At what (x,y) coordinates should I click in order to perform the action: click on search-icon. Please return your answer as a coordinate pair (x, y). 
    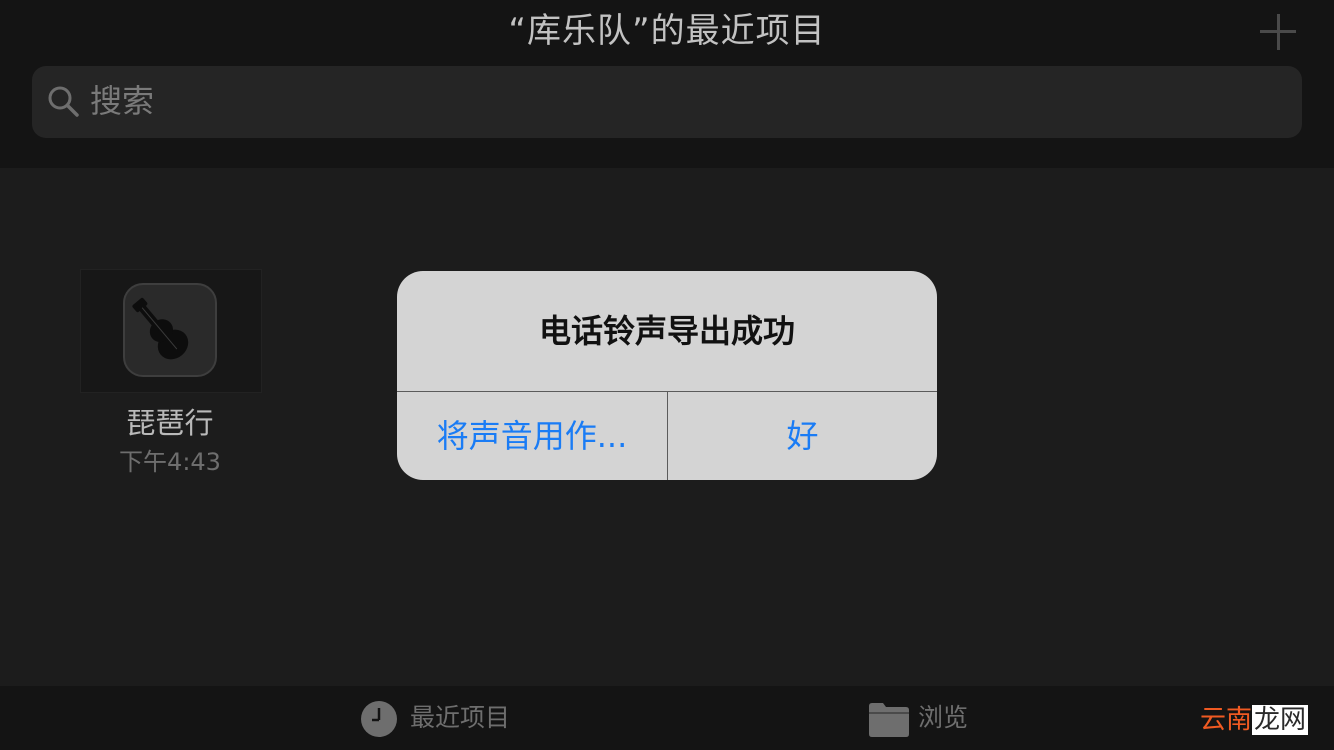
    Looking at the image, I should click on (63, 101).